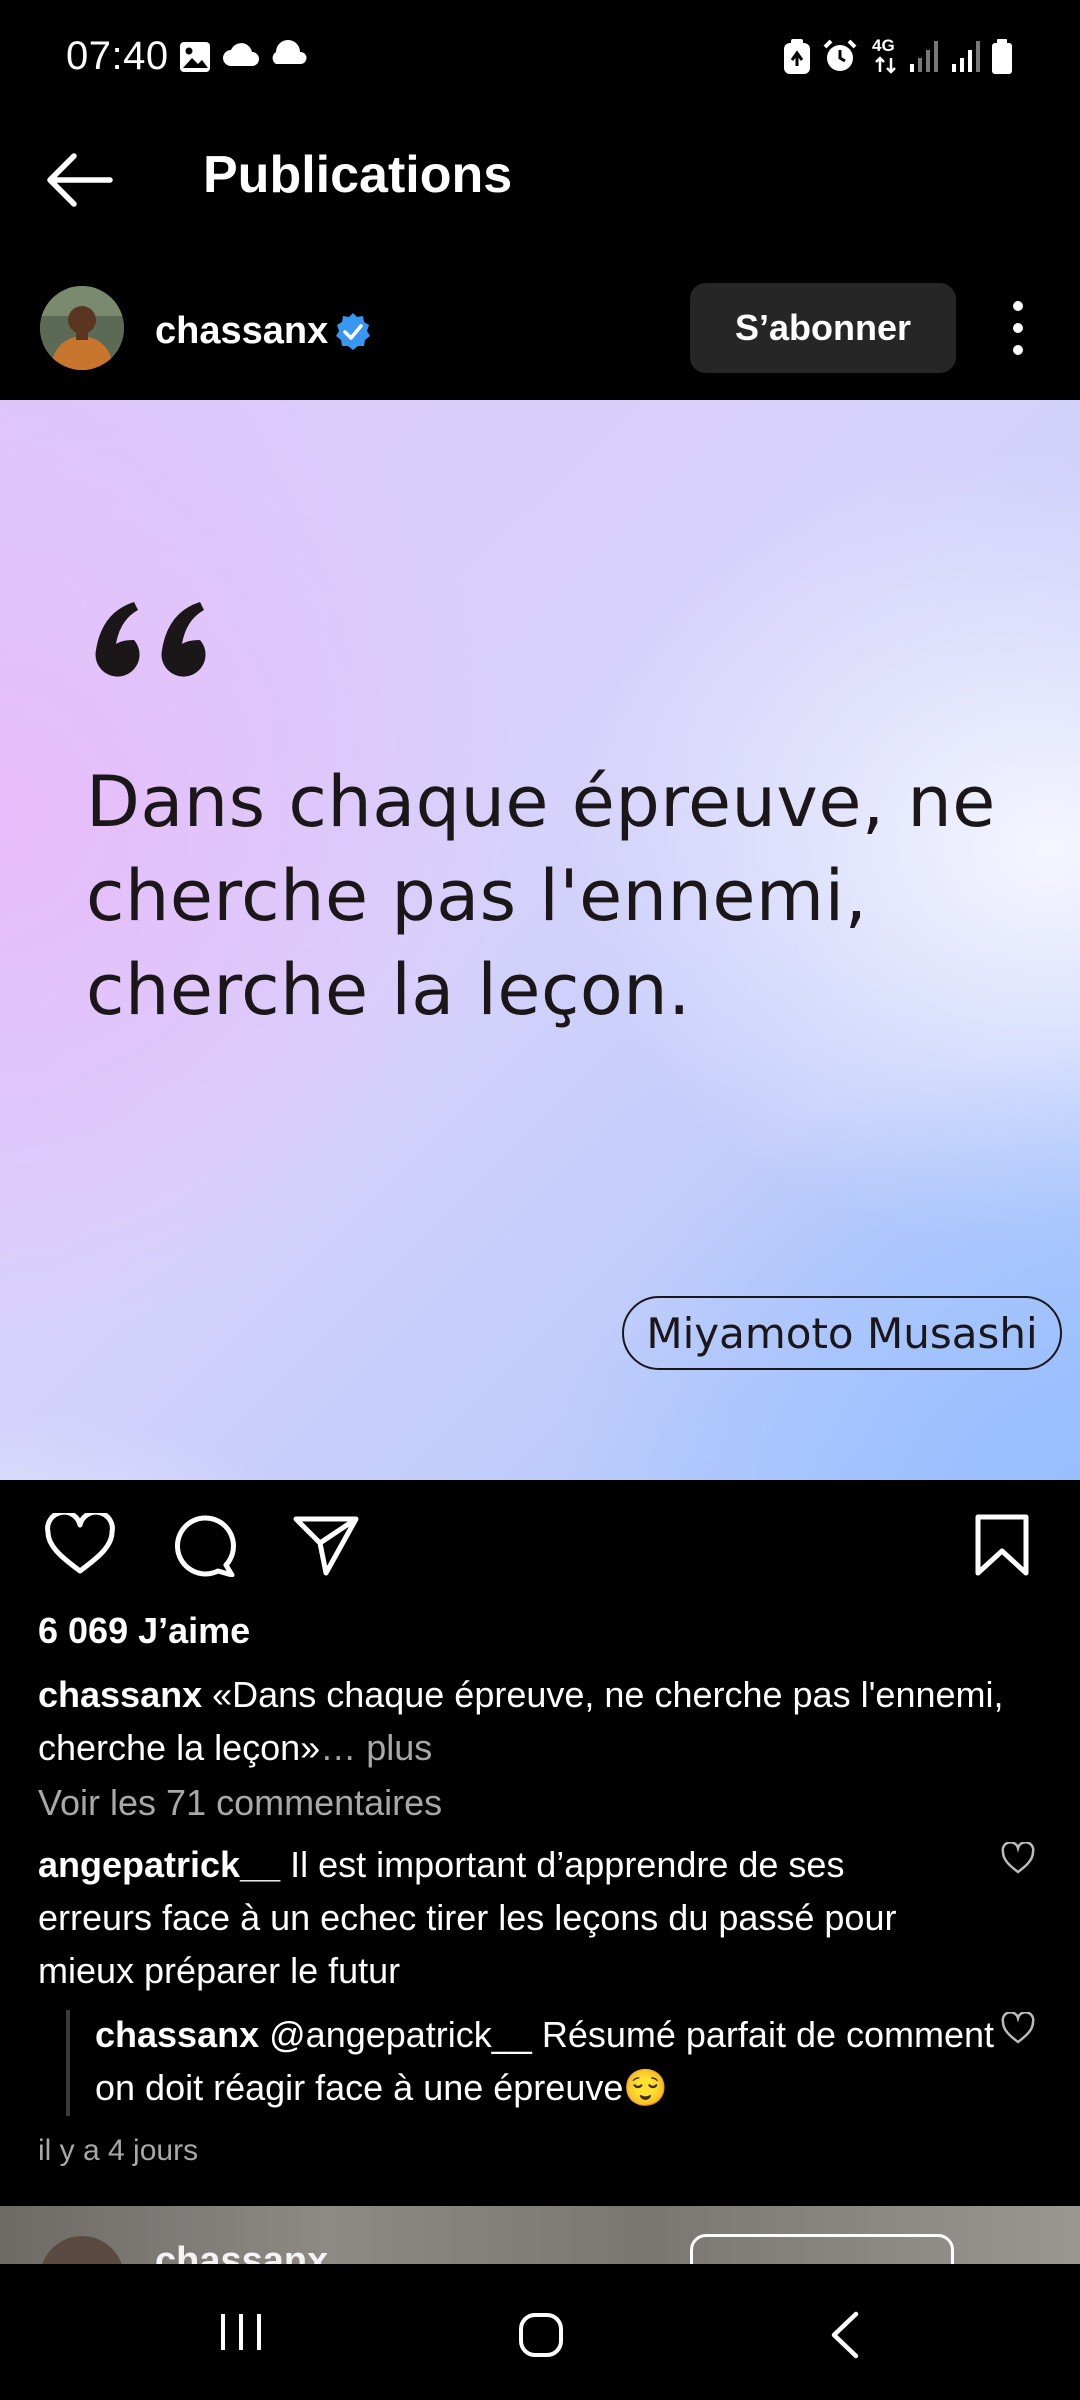  I want to click on like-button, so click(80, 1543).